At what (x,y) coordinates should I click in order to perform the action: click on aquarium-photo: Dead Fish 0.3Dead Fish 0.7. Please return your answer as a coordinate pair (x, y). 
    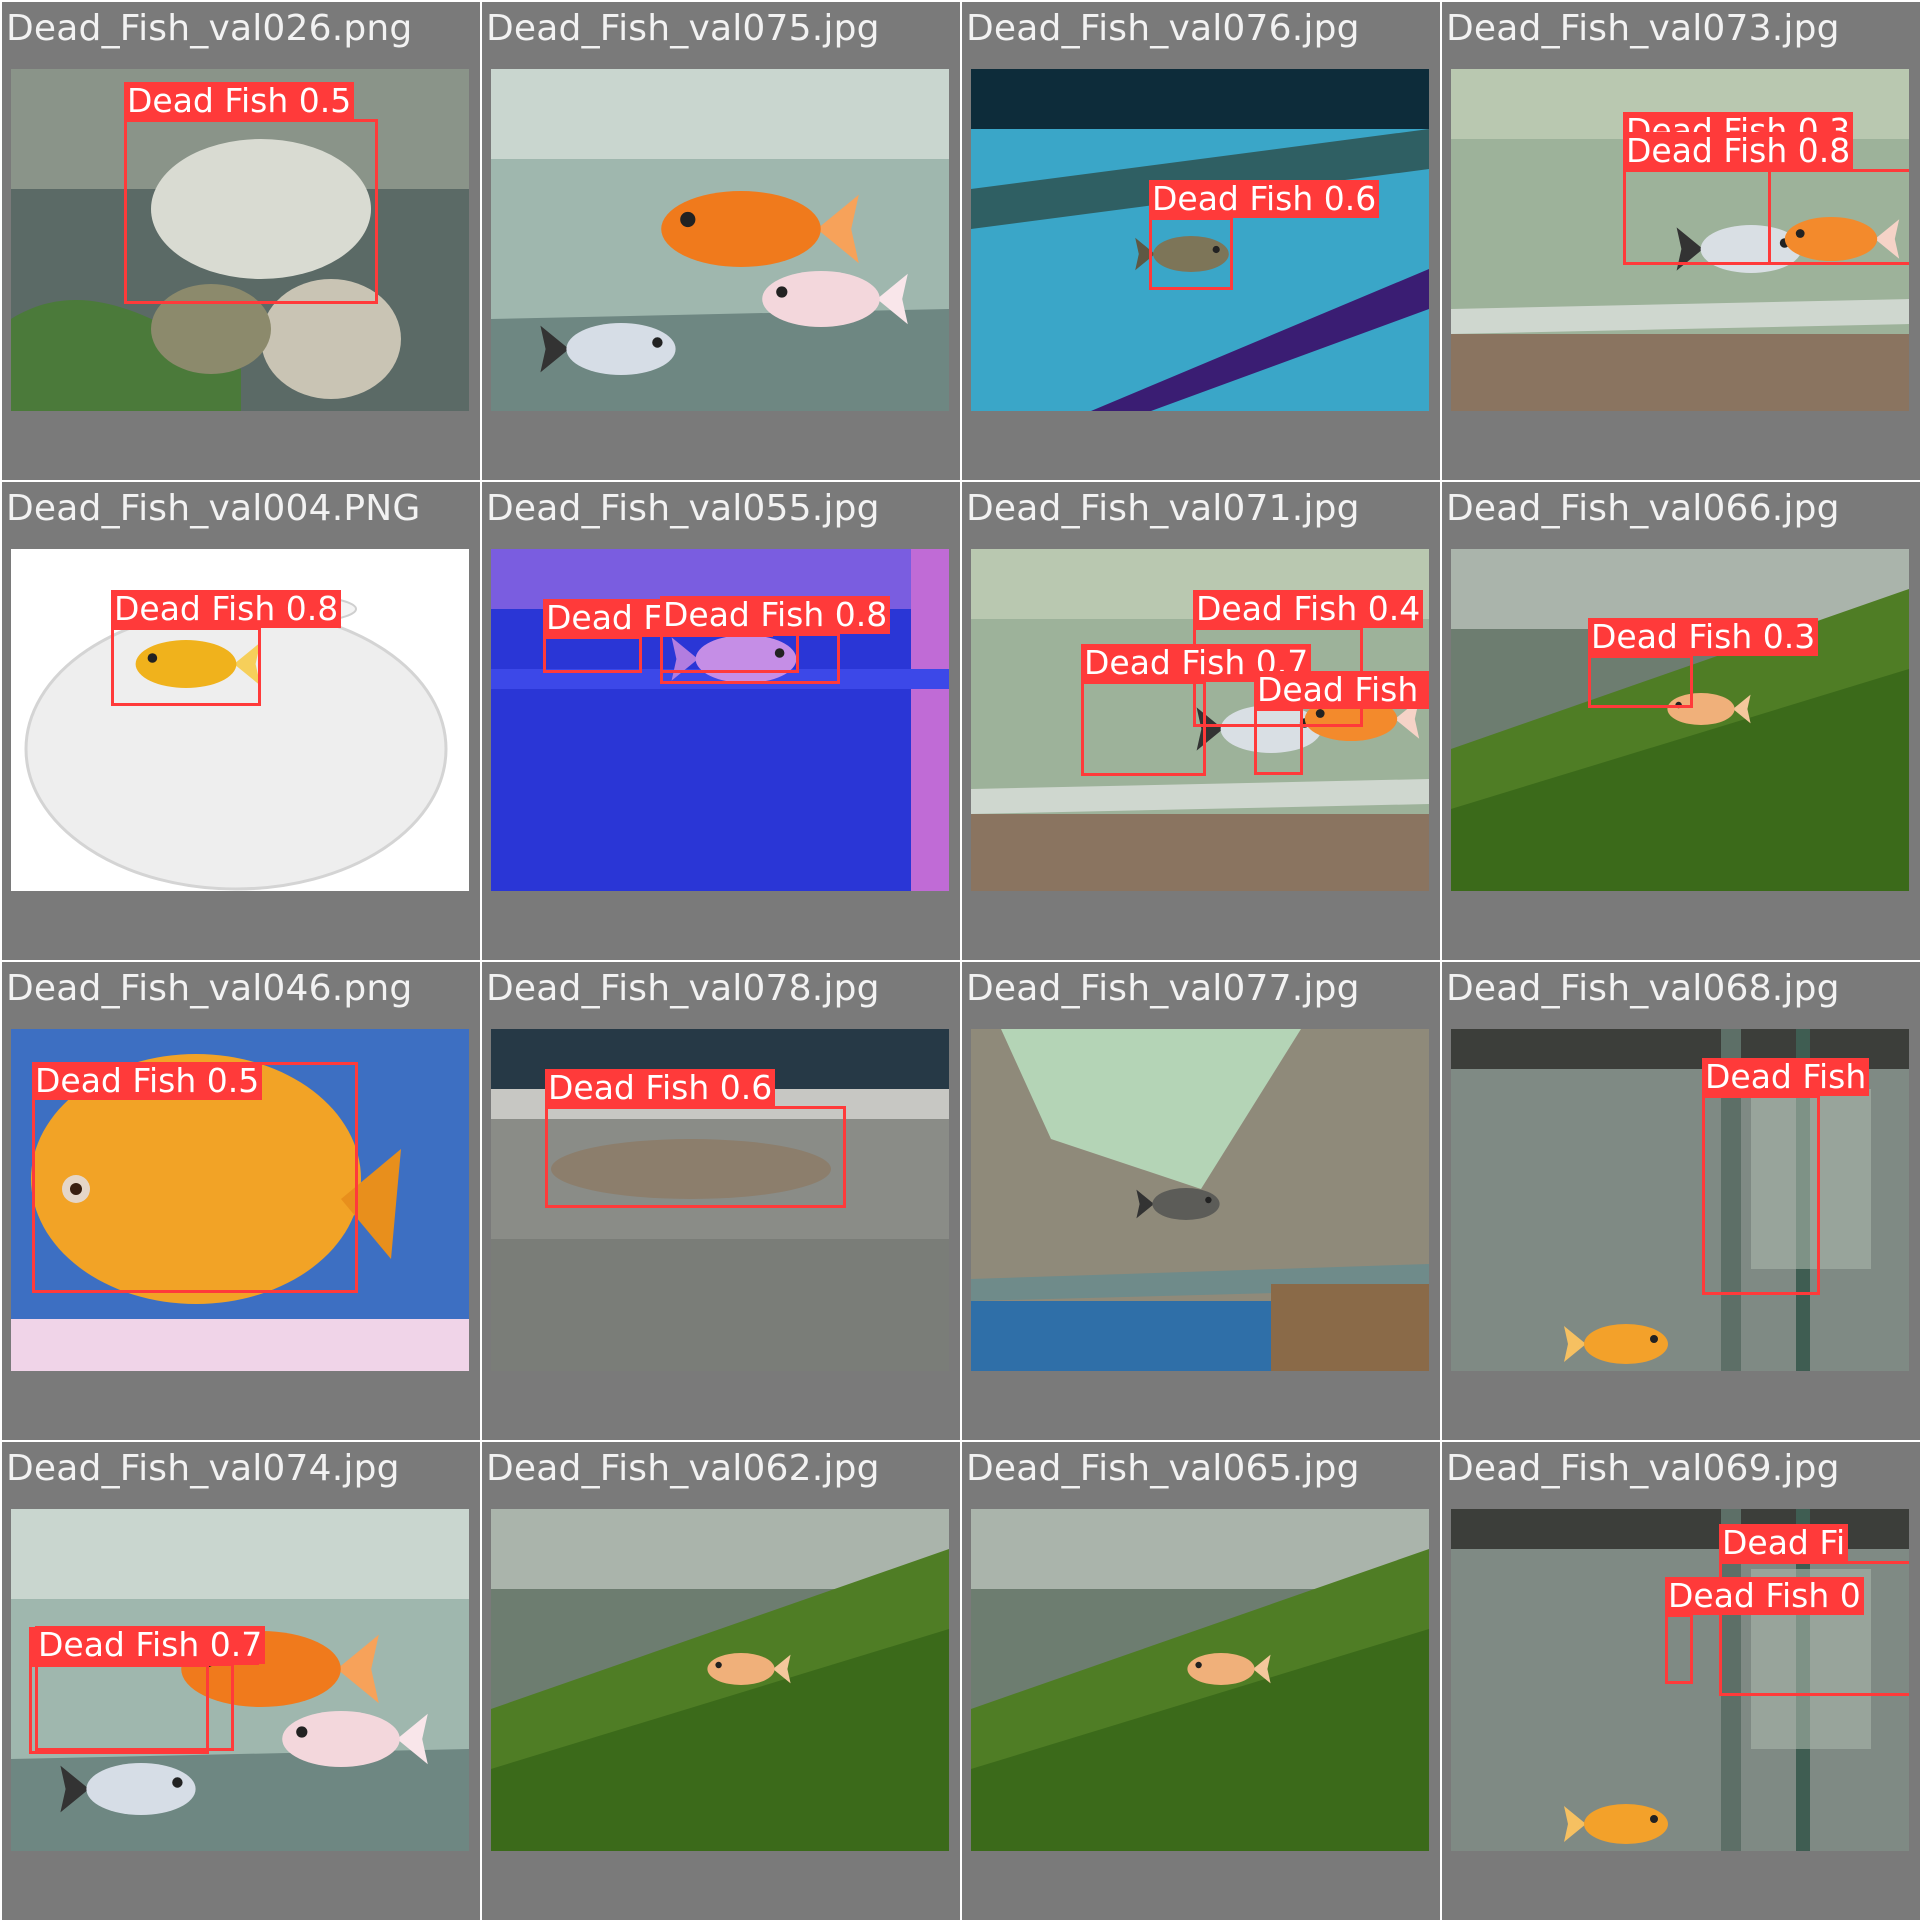
    Looking at the image, I should click on (240, 1680).